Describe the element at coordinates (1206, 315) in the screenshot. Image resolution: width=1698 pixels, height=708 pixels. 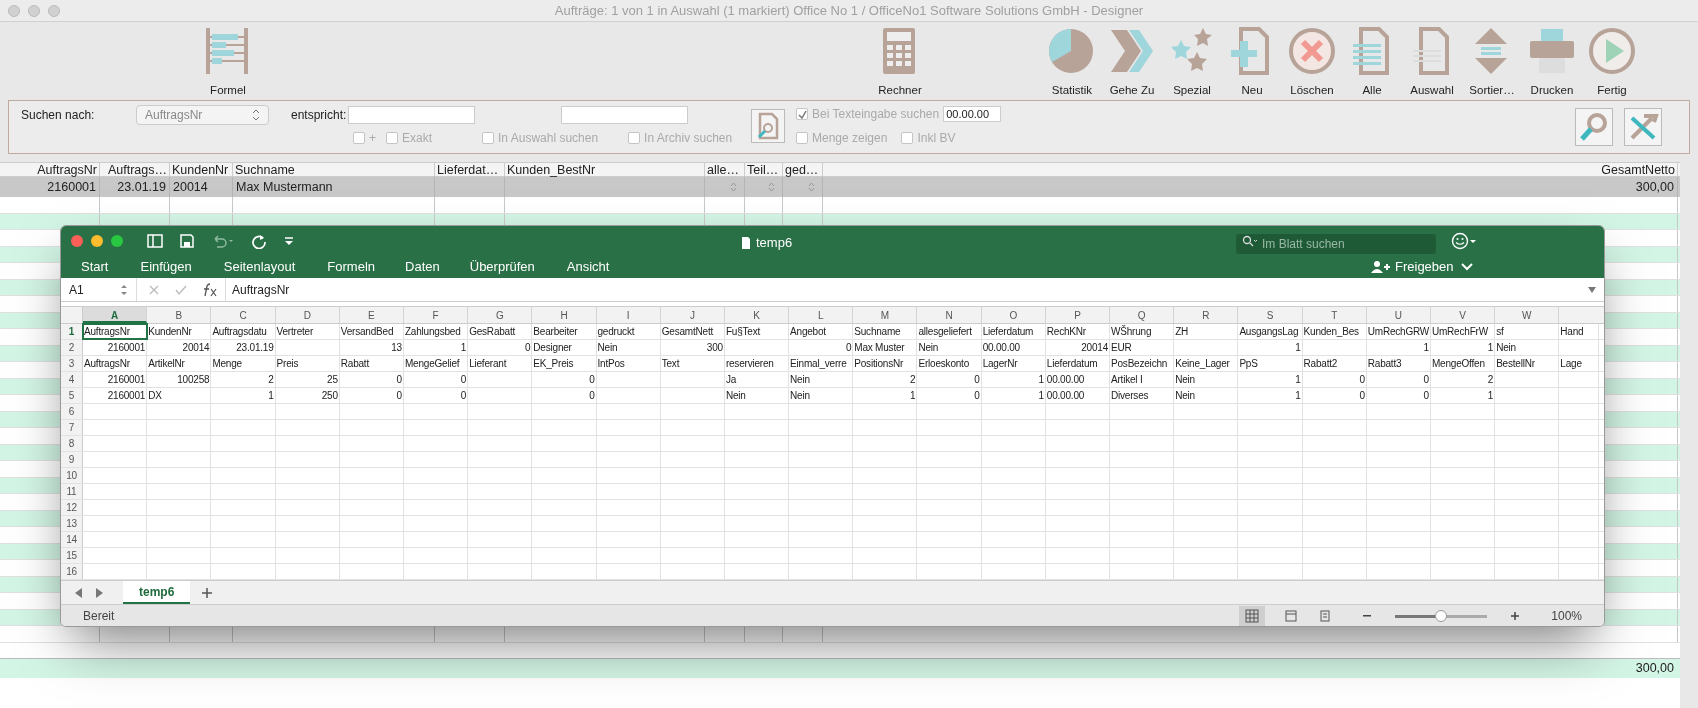
I see `column-header: R` at that location.